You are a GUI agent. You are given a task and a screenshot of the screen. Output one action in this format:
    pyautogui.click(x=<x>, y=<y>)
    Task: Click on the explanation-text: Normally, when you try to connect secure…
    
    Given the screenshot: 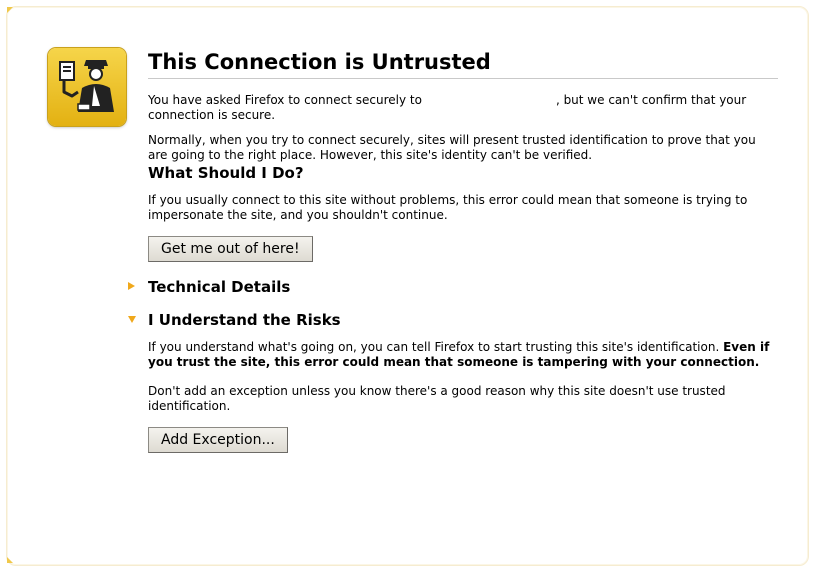 What is the action you would take?
    pyautogui.click(x=452, y=147)
    